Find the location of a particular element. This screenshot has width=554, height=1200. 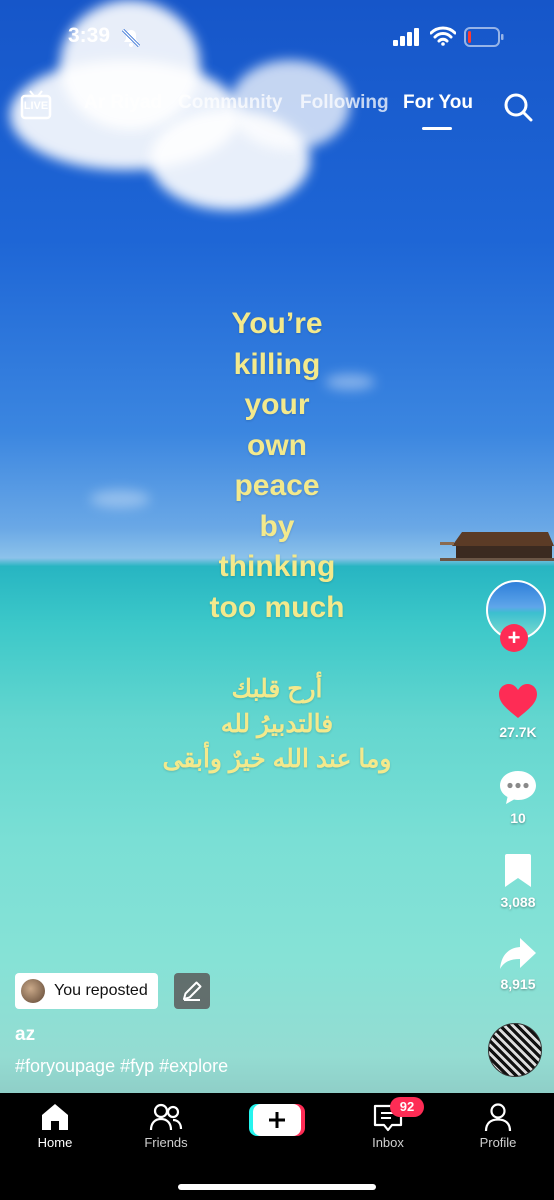

live-label: LIVE is located at coordinates (36, 106).